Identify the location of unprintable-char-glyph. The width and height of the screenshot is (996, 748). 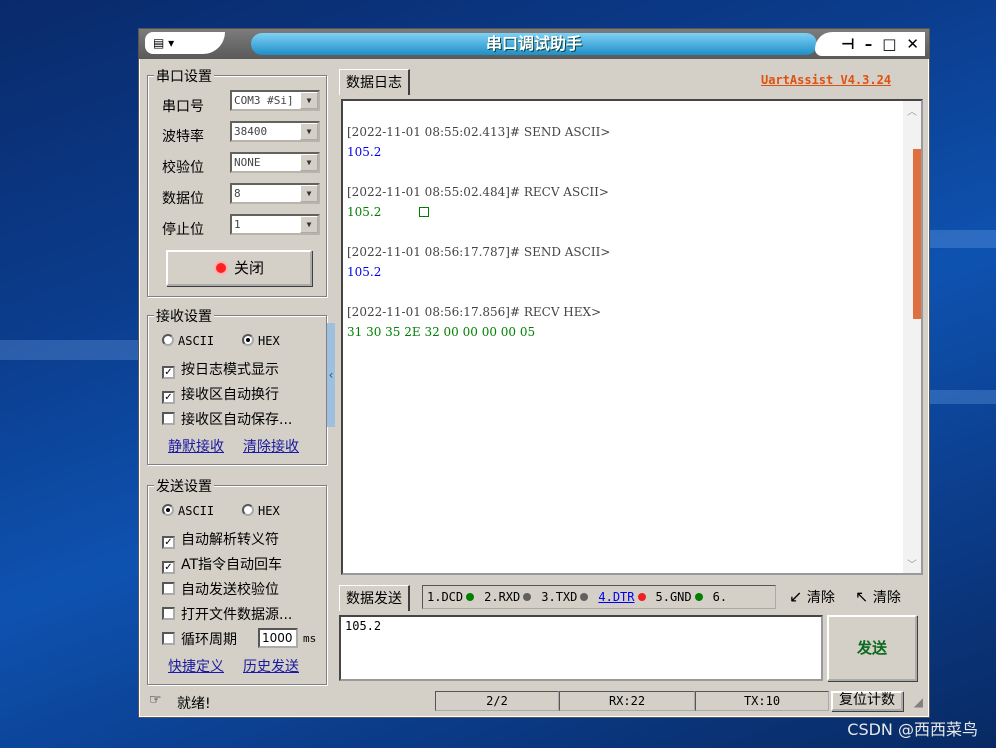
(424, 212).